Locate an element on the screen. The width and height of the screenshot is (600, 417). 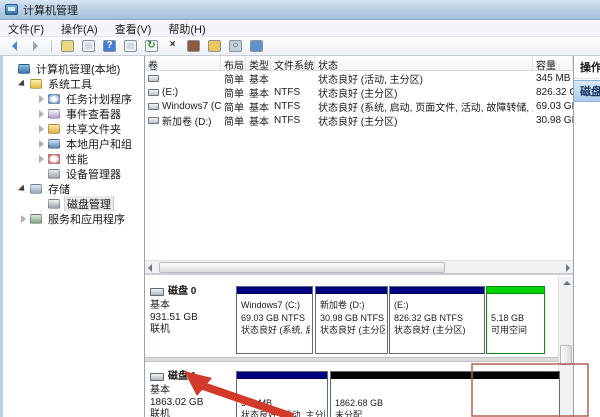
title-bar: 计算机管理 is located at coordinates (300, 10).